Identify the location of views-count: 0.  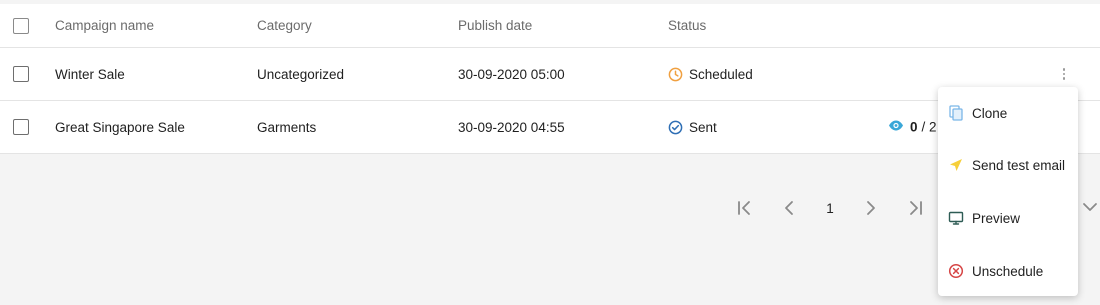
(914, 127).